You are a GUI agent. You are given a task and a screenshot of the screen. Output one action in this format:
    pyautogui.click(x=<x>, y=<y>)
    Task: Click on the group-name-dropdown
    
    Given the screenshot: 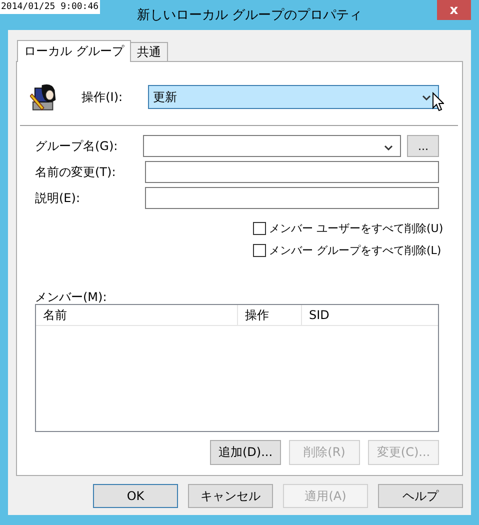 What is the action you would take?
    pyautogui.click(x=272, y=146)
    